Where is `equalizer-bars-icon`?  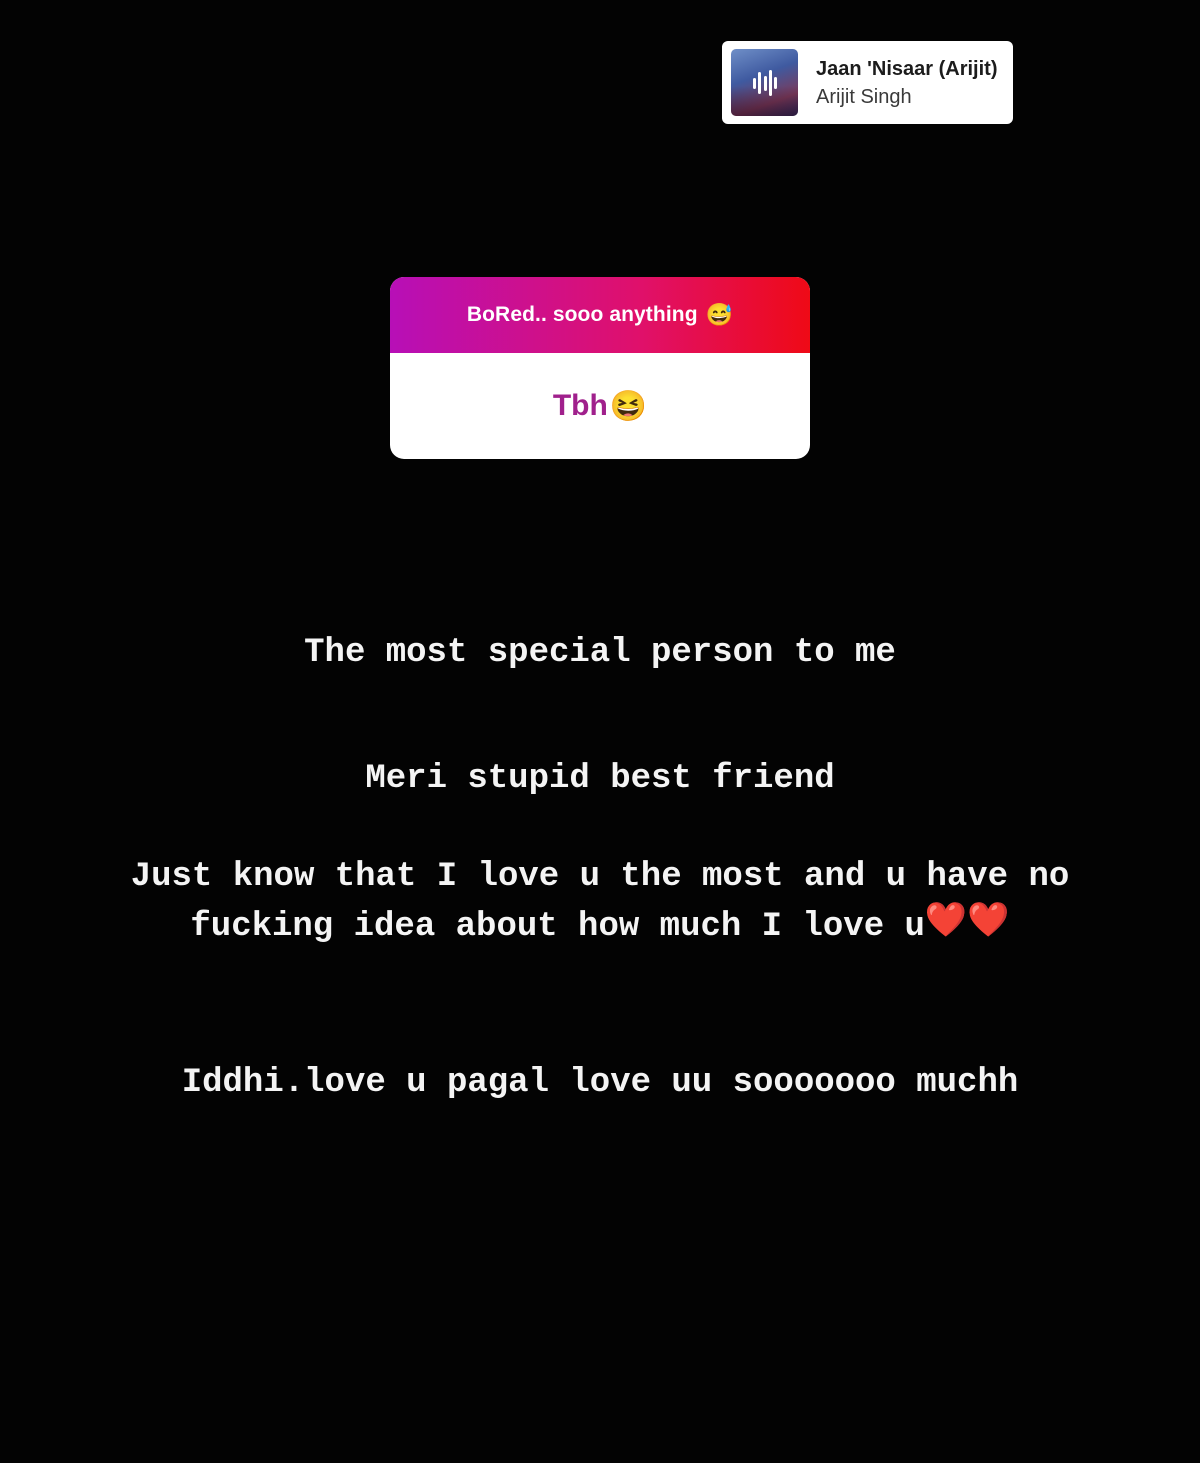 equalizer-bars-icon is located at coordinates (765, 83).